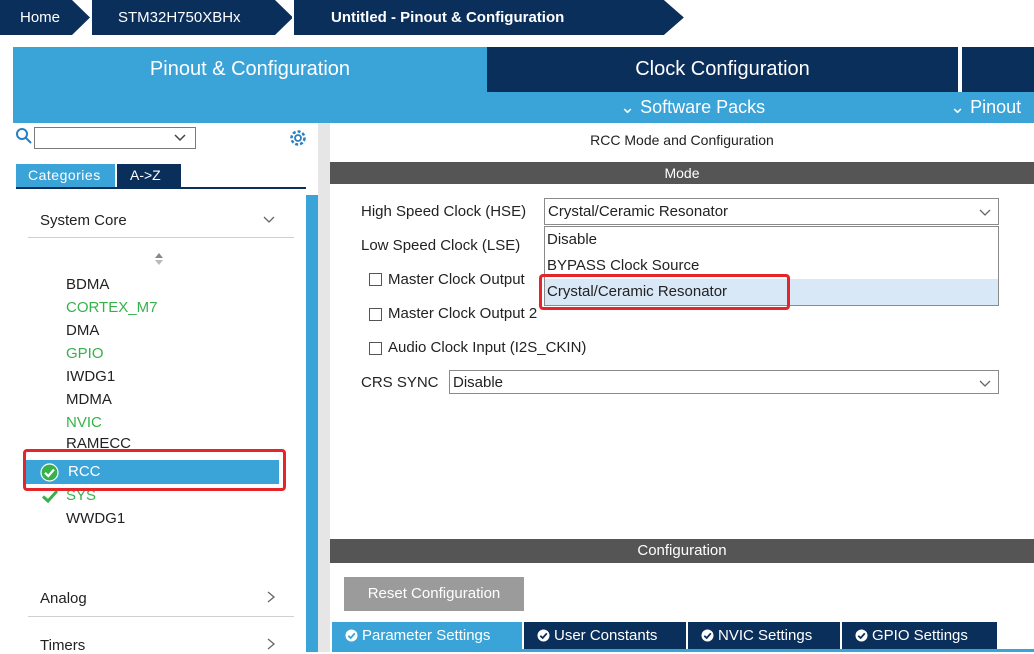  Describe the element at coordinates (154, 470) in the screenshot. I see `highlight-box-rcc` at that location.